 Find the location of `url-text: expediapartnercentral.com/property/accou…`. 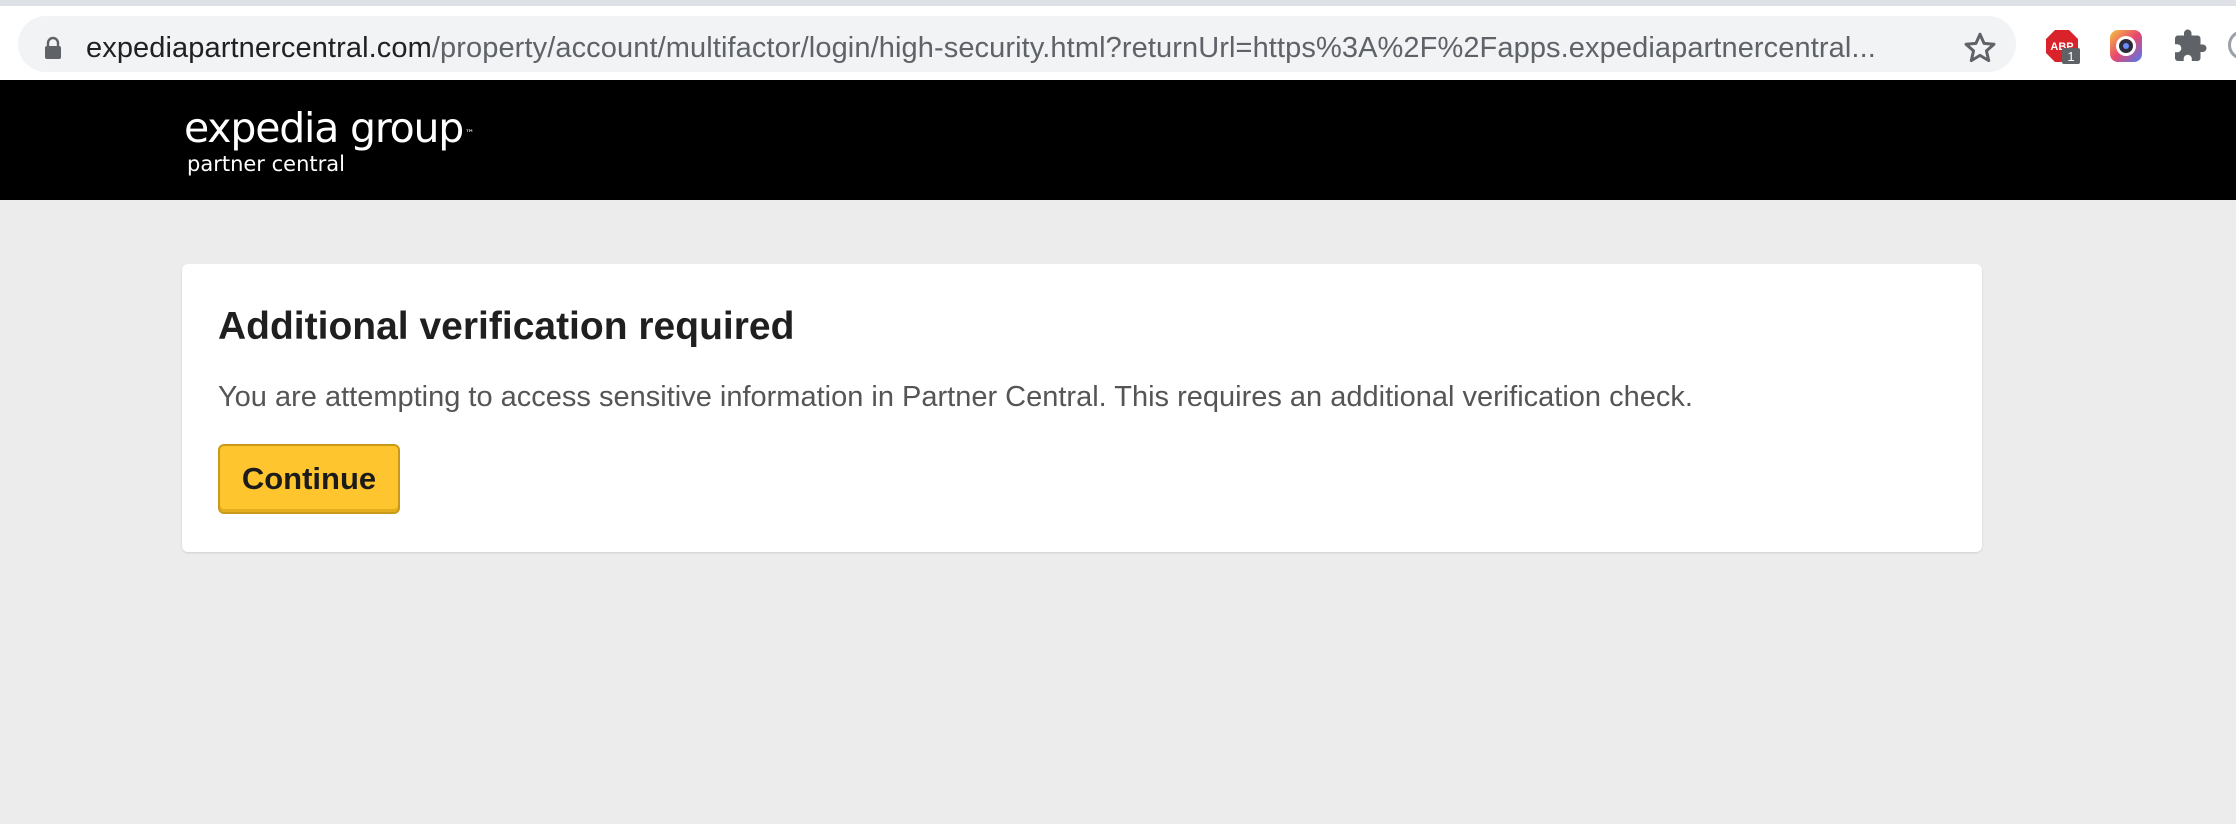

url-text: expediapartnercentral.com/property/accou… is located at coordinates (981, 48).